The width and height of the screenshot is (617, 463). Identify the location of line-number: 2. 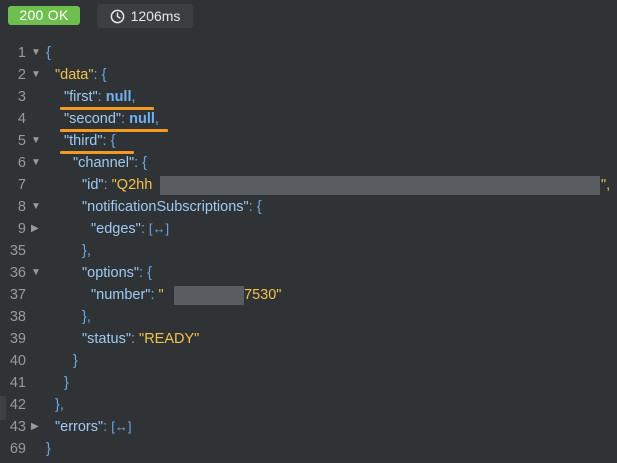
(21, 75).